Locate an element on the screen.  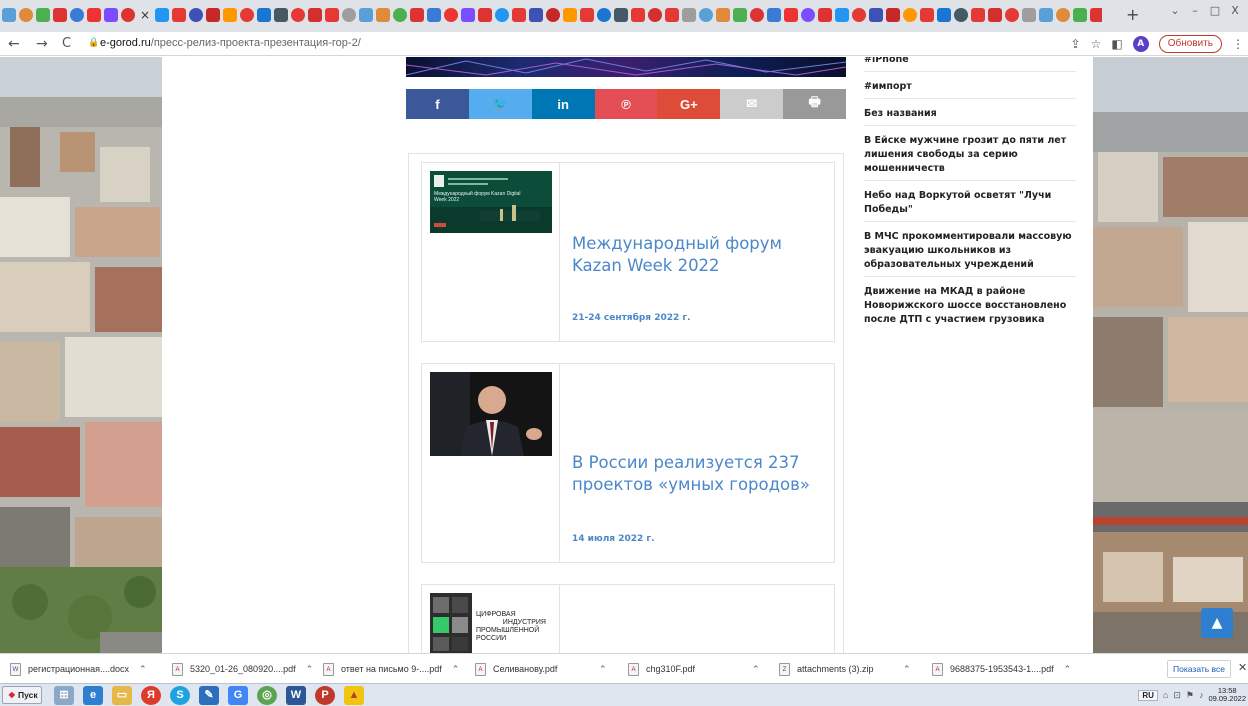
update-button: Обновить is located at coordinates (1190, 44).